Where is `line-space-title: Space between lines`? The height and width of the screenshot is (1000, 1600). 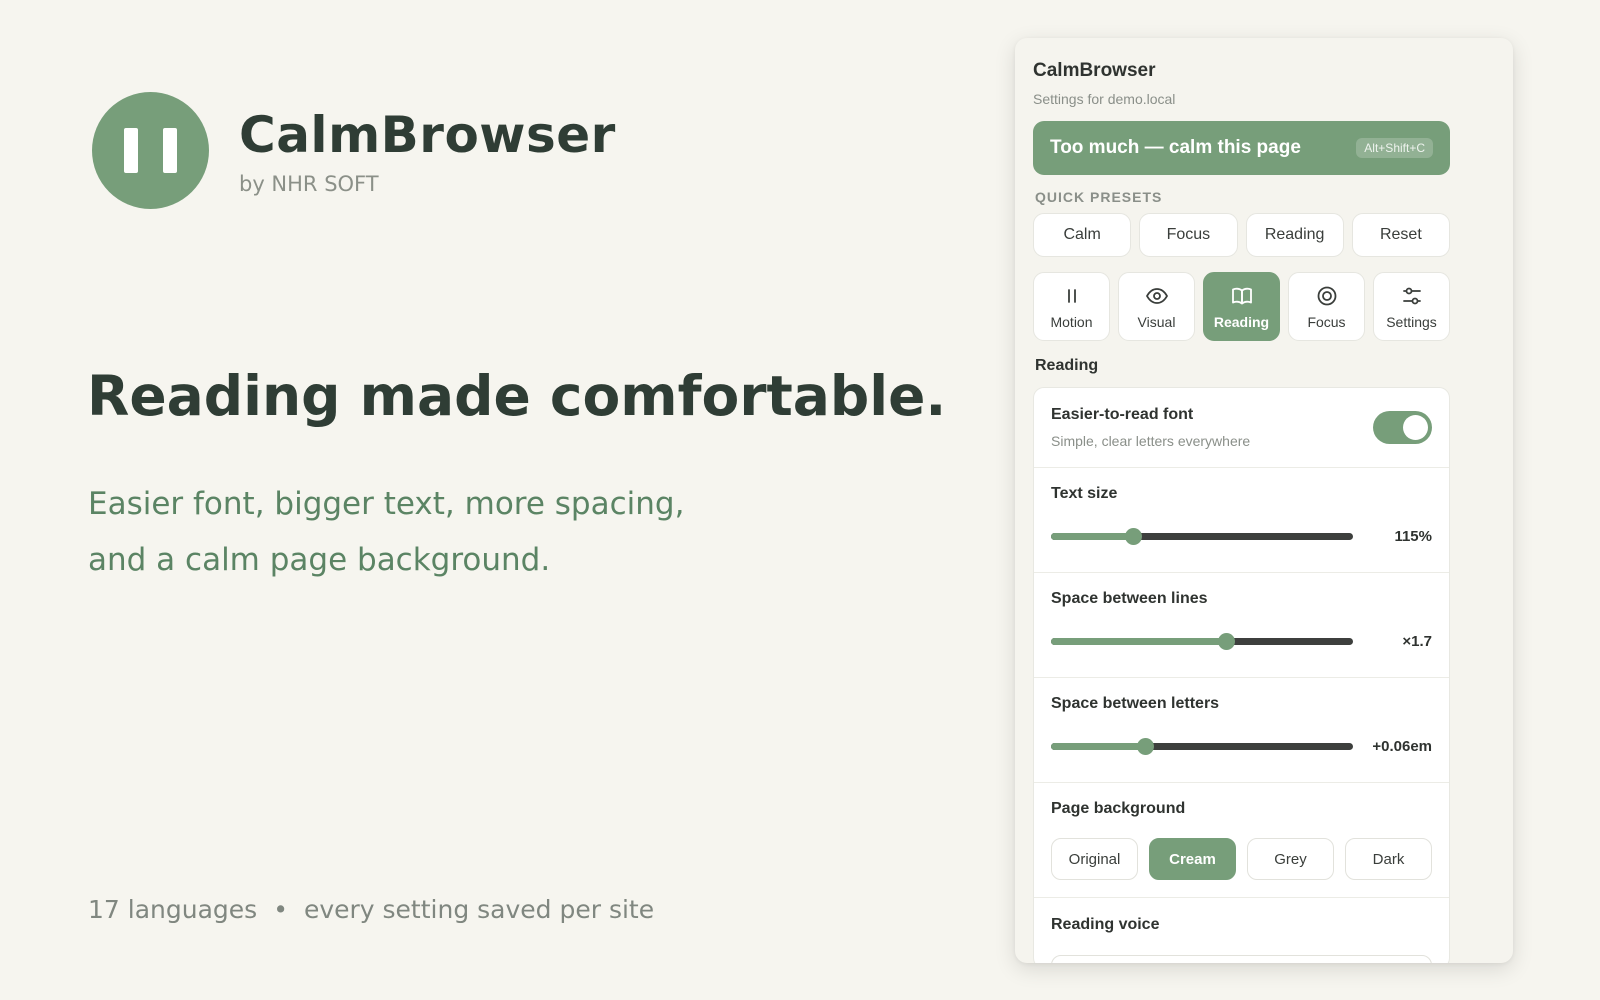
line-space-title: Space between lines is located at coordinates (1129, 598).